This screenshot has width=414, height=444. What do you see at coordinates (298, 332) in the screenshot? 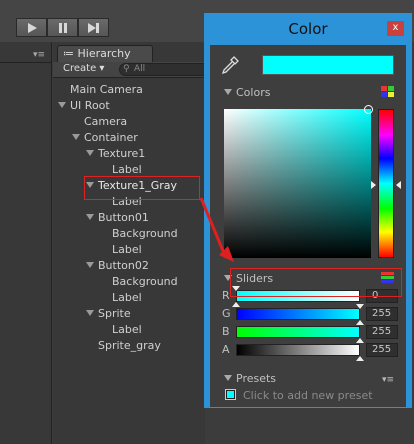
I see `blue-slider` at bounding box center [298, 332].